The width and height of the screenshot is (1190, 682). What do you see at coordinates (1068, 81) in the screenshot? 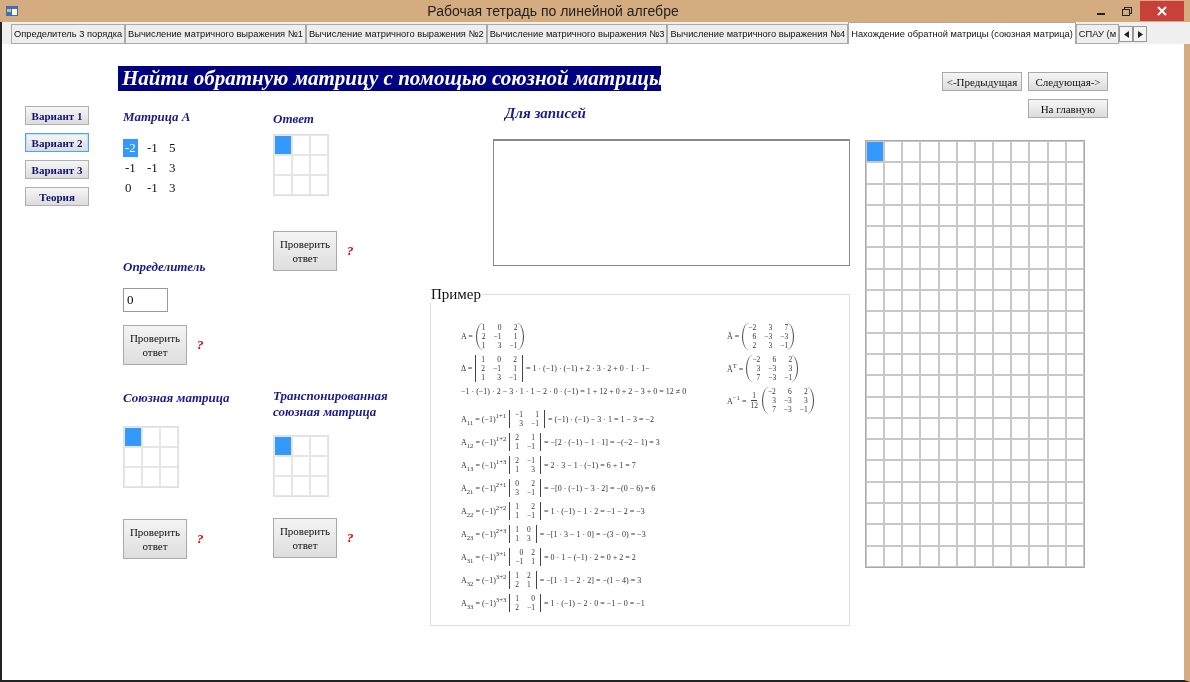
I see `next-button: Следующая->` at bounding box center [1068, 81].